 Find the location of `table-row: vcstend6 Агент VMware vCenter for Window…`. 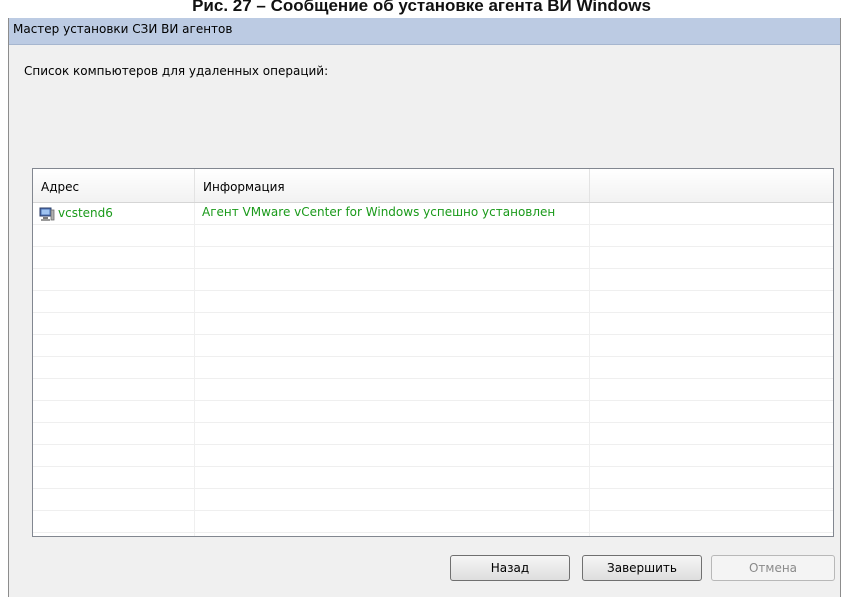

table-row: vcstend6 Агент VMware vCenter for Window… is located at coordinates (433, 214).